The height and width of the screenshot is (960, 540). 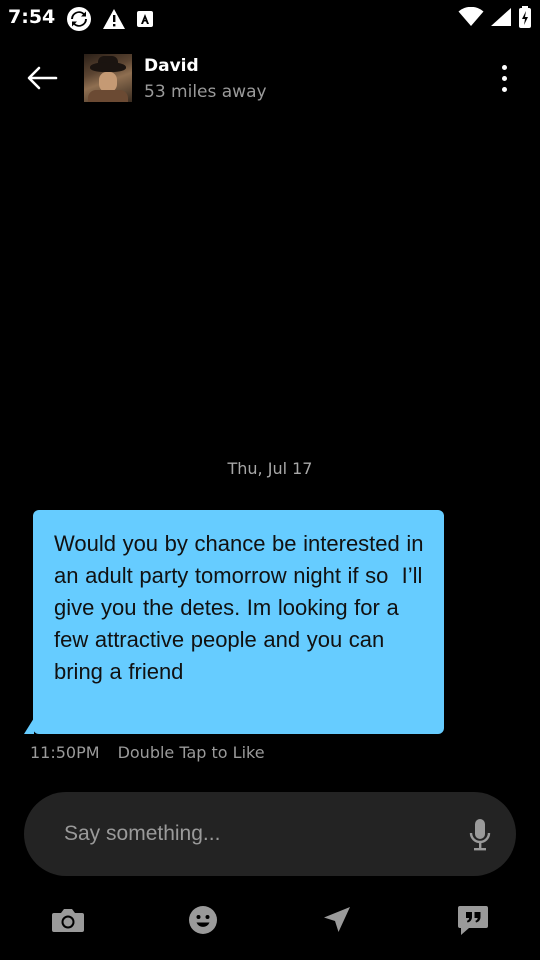 I want to click on share-location-button, so click(x=337, y=920).